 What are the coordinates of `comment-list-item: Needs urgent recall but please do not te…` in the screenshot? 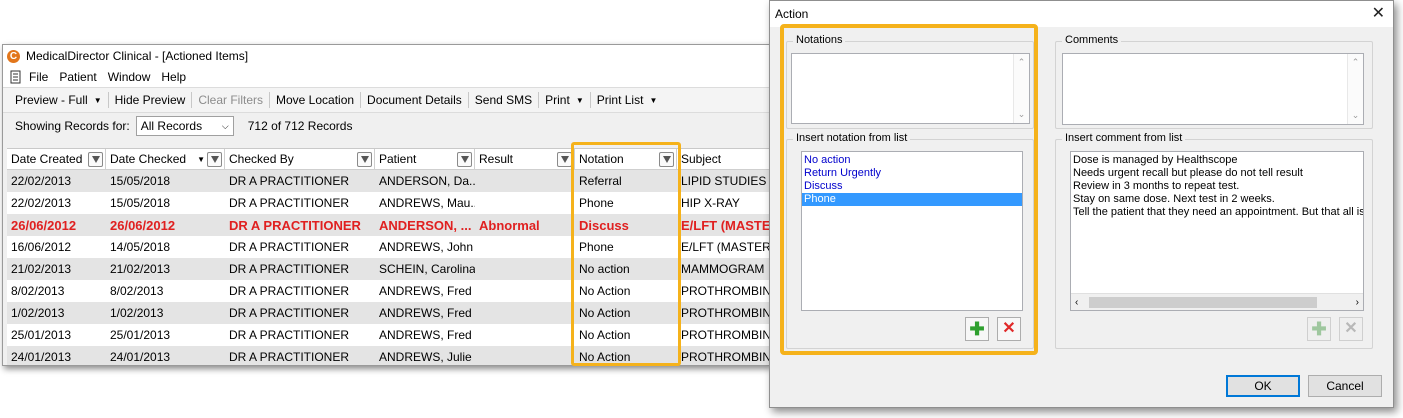 It's located at (1217, 173).